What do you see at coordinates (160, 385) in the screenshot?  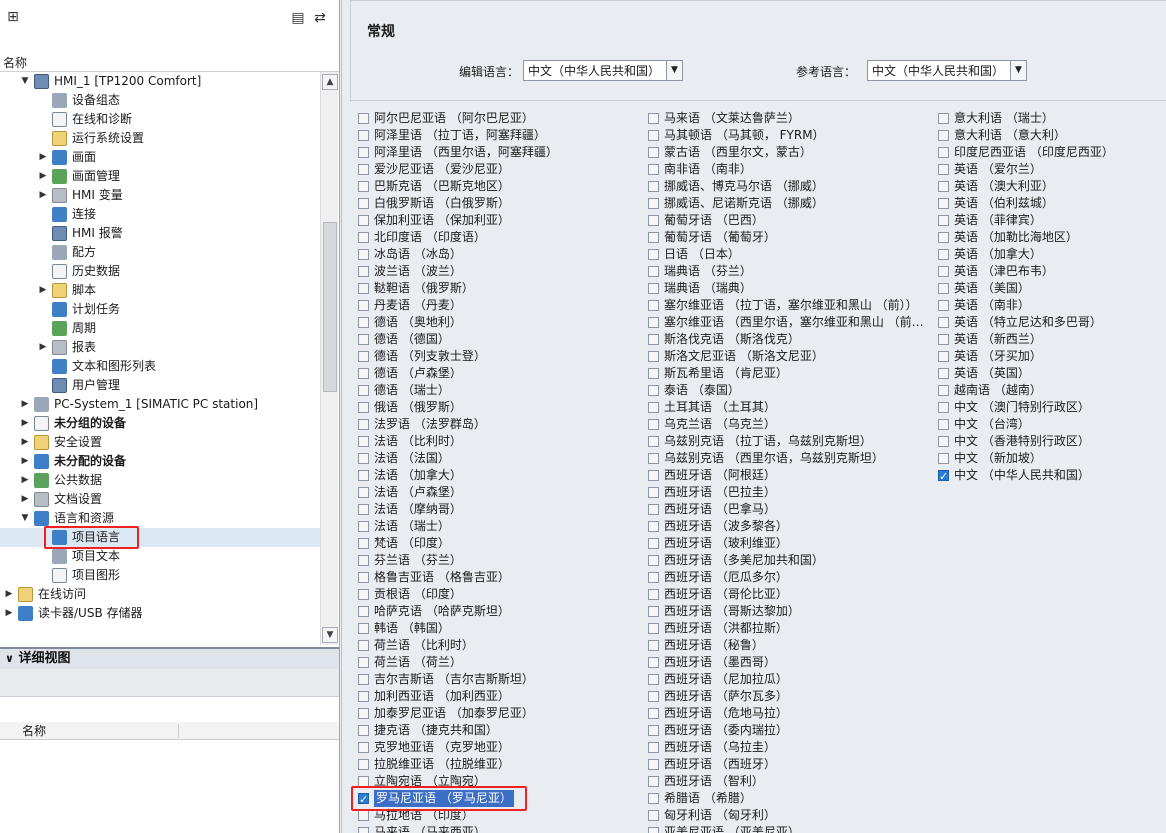 I see `tree-item: 用户管理` at bounding box center [160, 385].